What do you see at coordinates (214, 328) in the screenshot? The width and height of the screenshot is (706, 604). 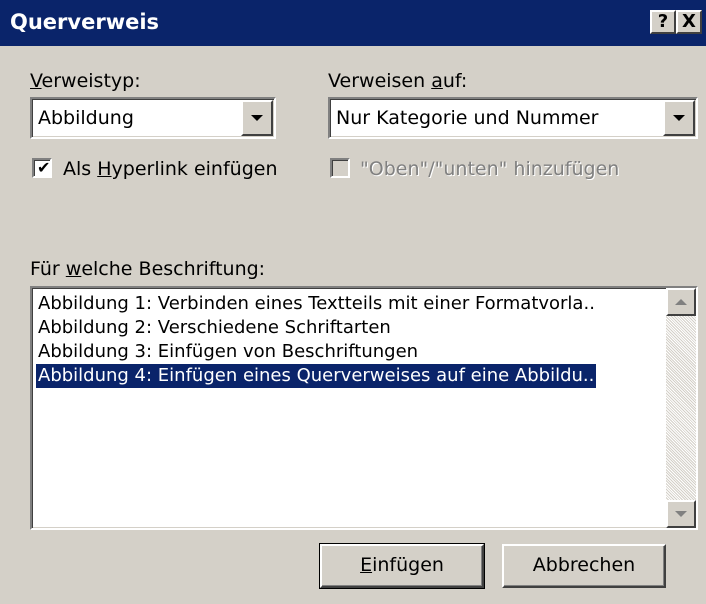 I see `list-item: Abbildung 2: Verschiedene Schriftarten` at bounding box center [214, 328].